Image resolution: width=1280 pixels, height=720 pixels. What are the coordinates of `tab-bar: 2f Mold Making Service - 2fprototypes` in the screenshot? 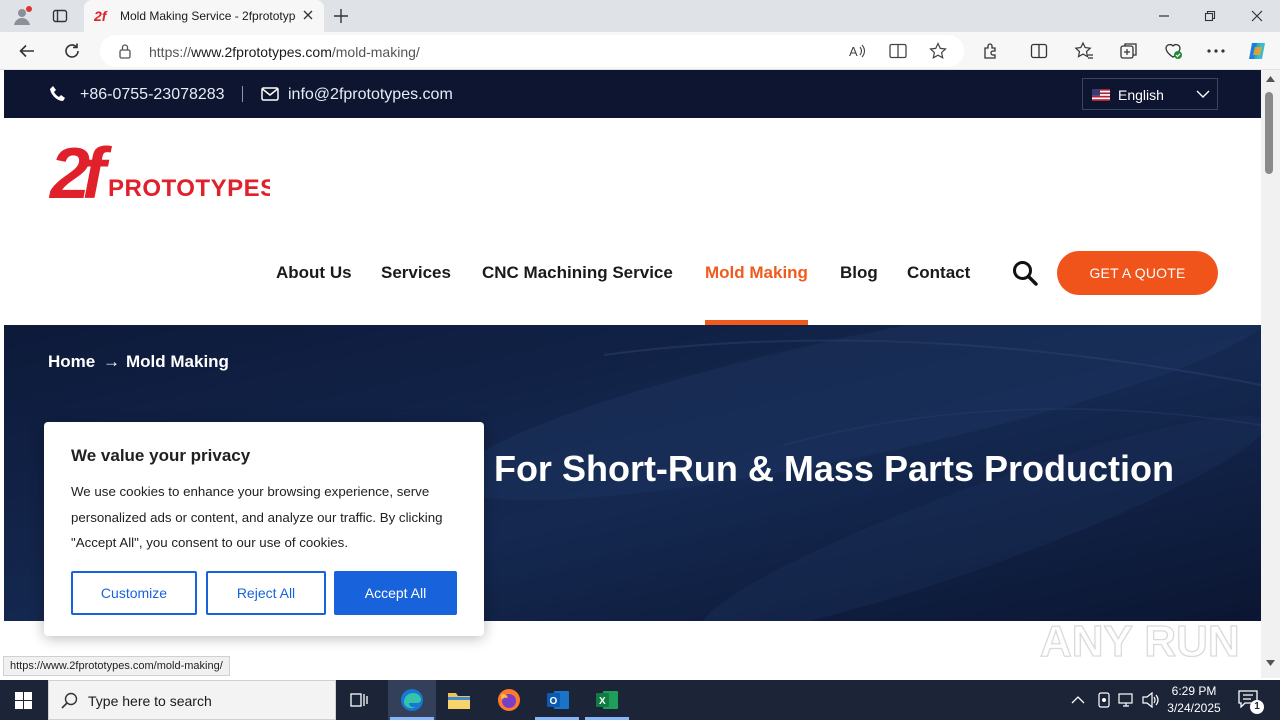 It's located at (640, 16).